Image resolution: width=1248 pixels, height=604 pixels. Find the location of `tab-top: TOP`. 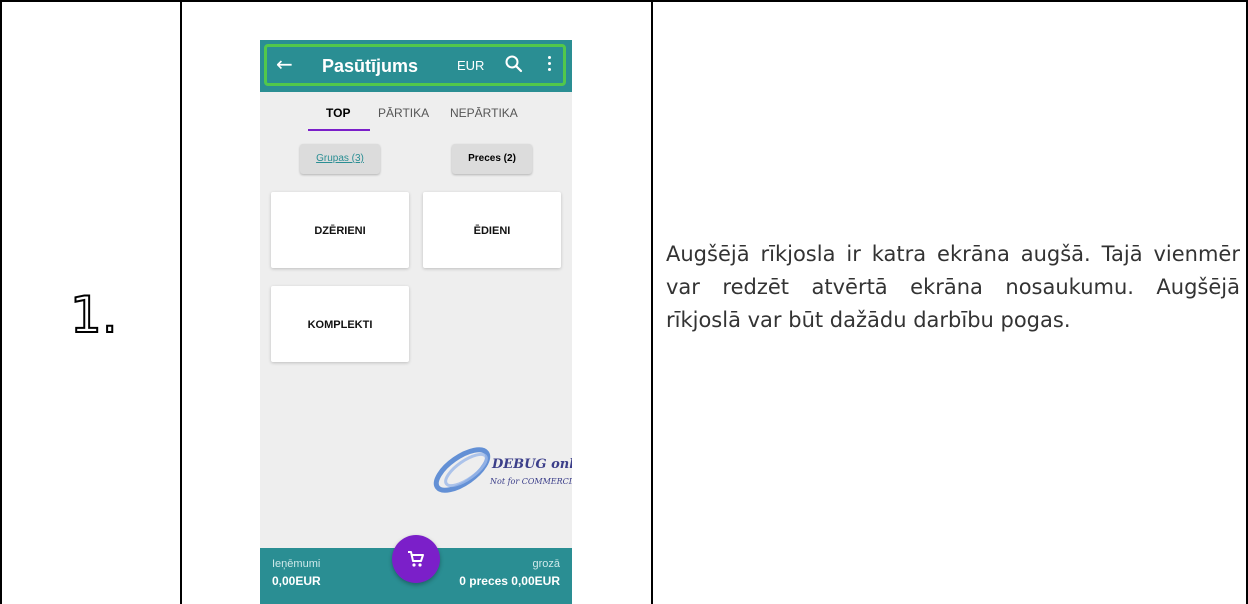

tab-top: TOP is located at coordinates (338, 113).